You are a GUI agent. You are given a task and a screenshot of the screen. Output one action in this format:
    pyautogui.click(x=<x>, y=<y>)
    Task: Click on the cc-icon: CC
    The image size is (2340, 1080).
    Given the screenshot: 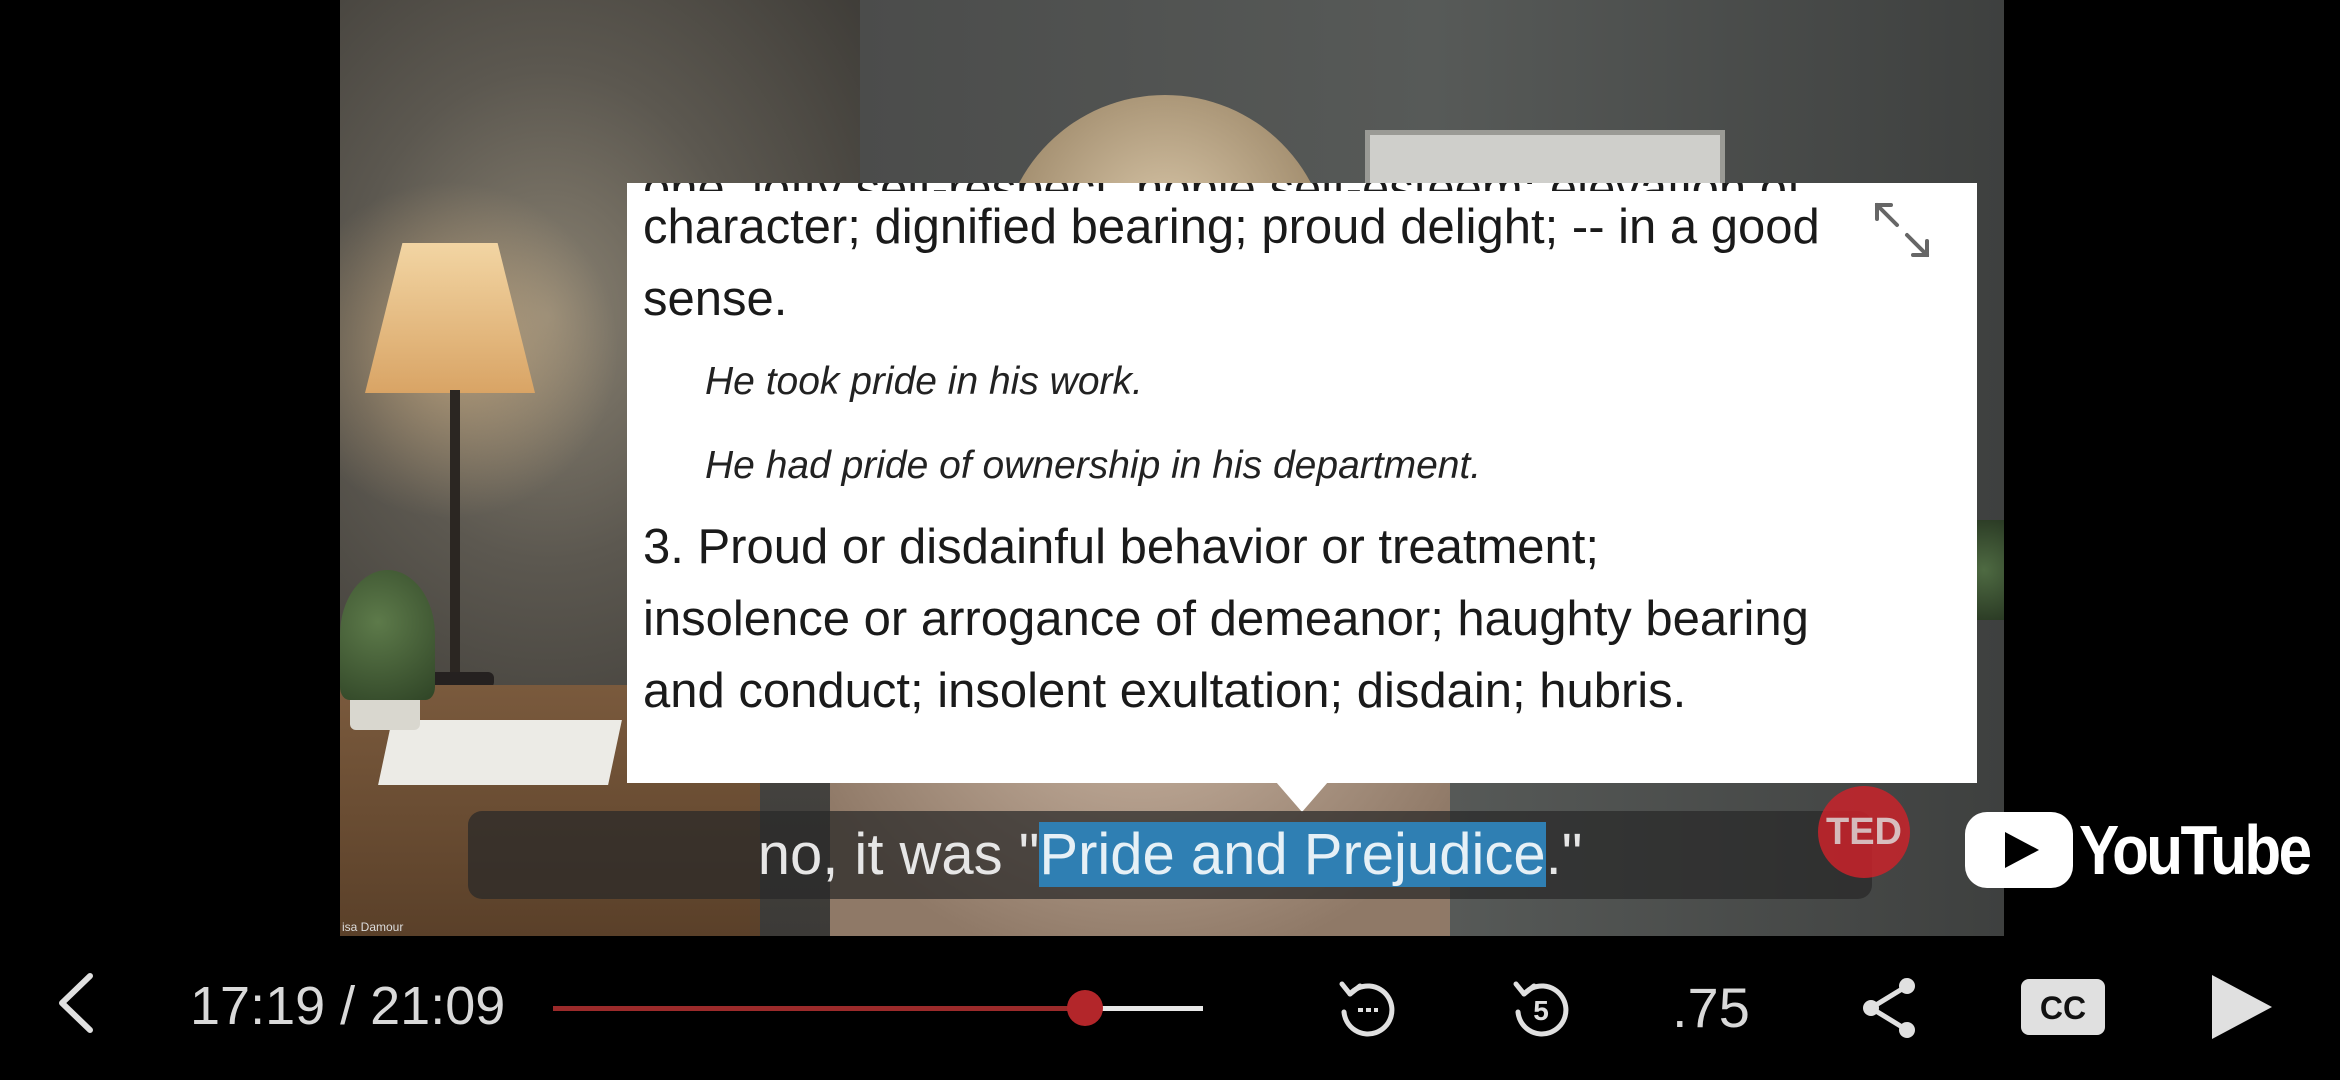 What is the action you would take?
    pyautogui.click(x=2063, y=1007)
    